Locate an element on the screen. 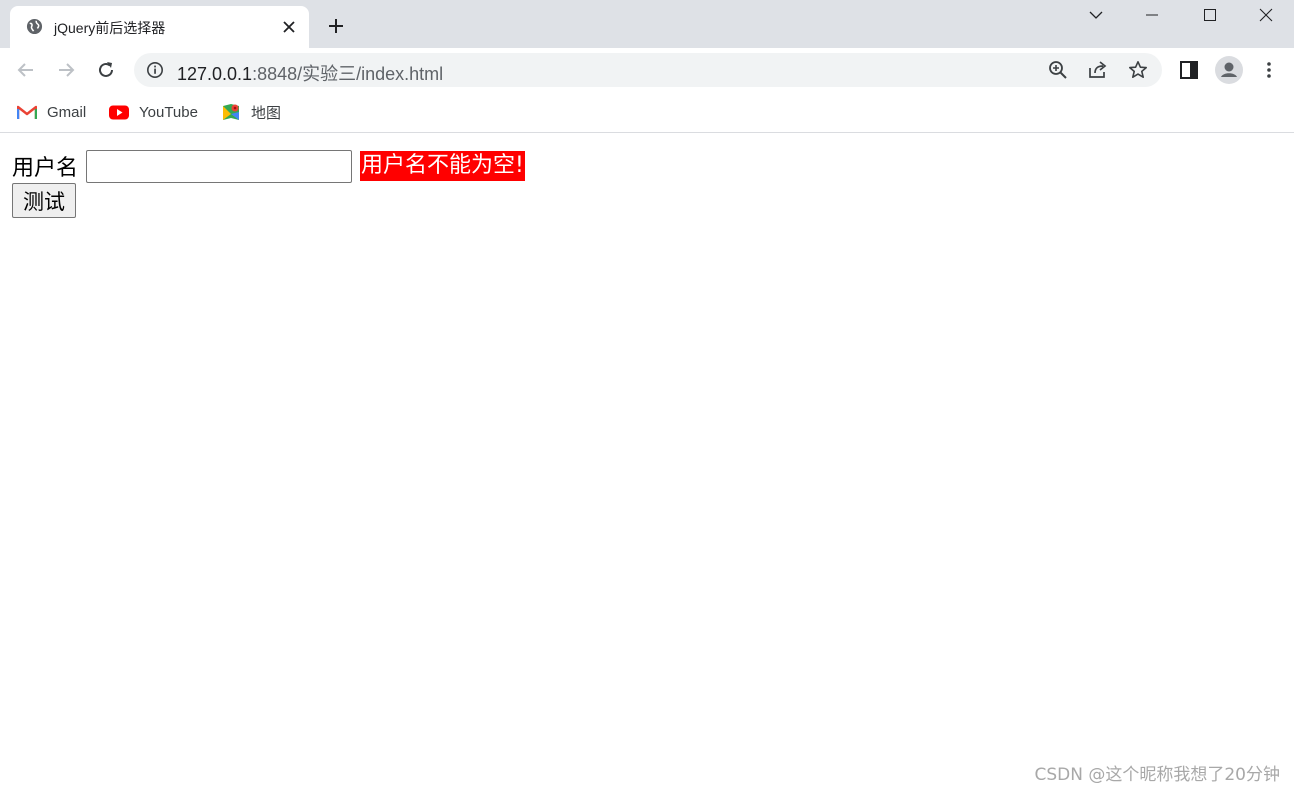 This screenshot has width=1294, height=793. profile-avatar-icon is located at coordinates (1229, 70).